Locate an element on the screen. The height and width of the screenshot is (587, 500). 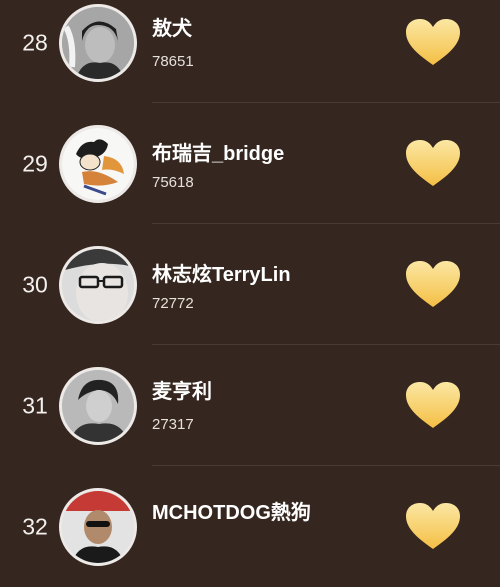
rank-number: 29 is located at coordinates (35, 163).